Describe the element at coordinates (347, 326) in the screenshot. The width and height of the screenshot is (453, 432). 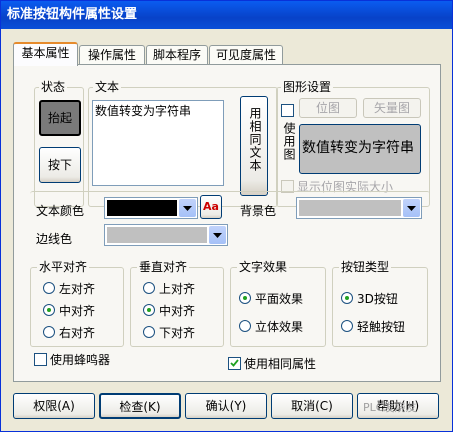
I see `touch-button-radio` at that location.